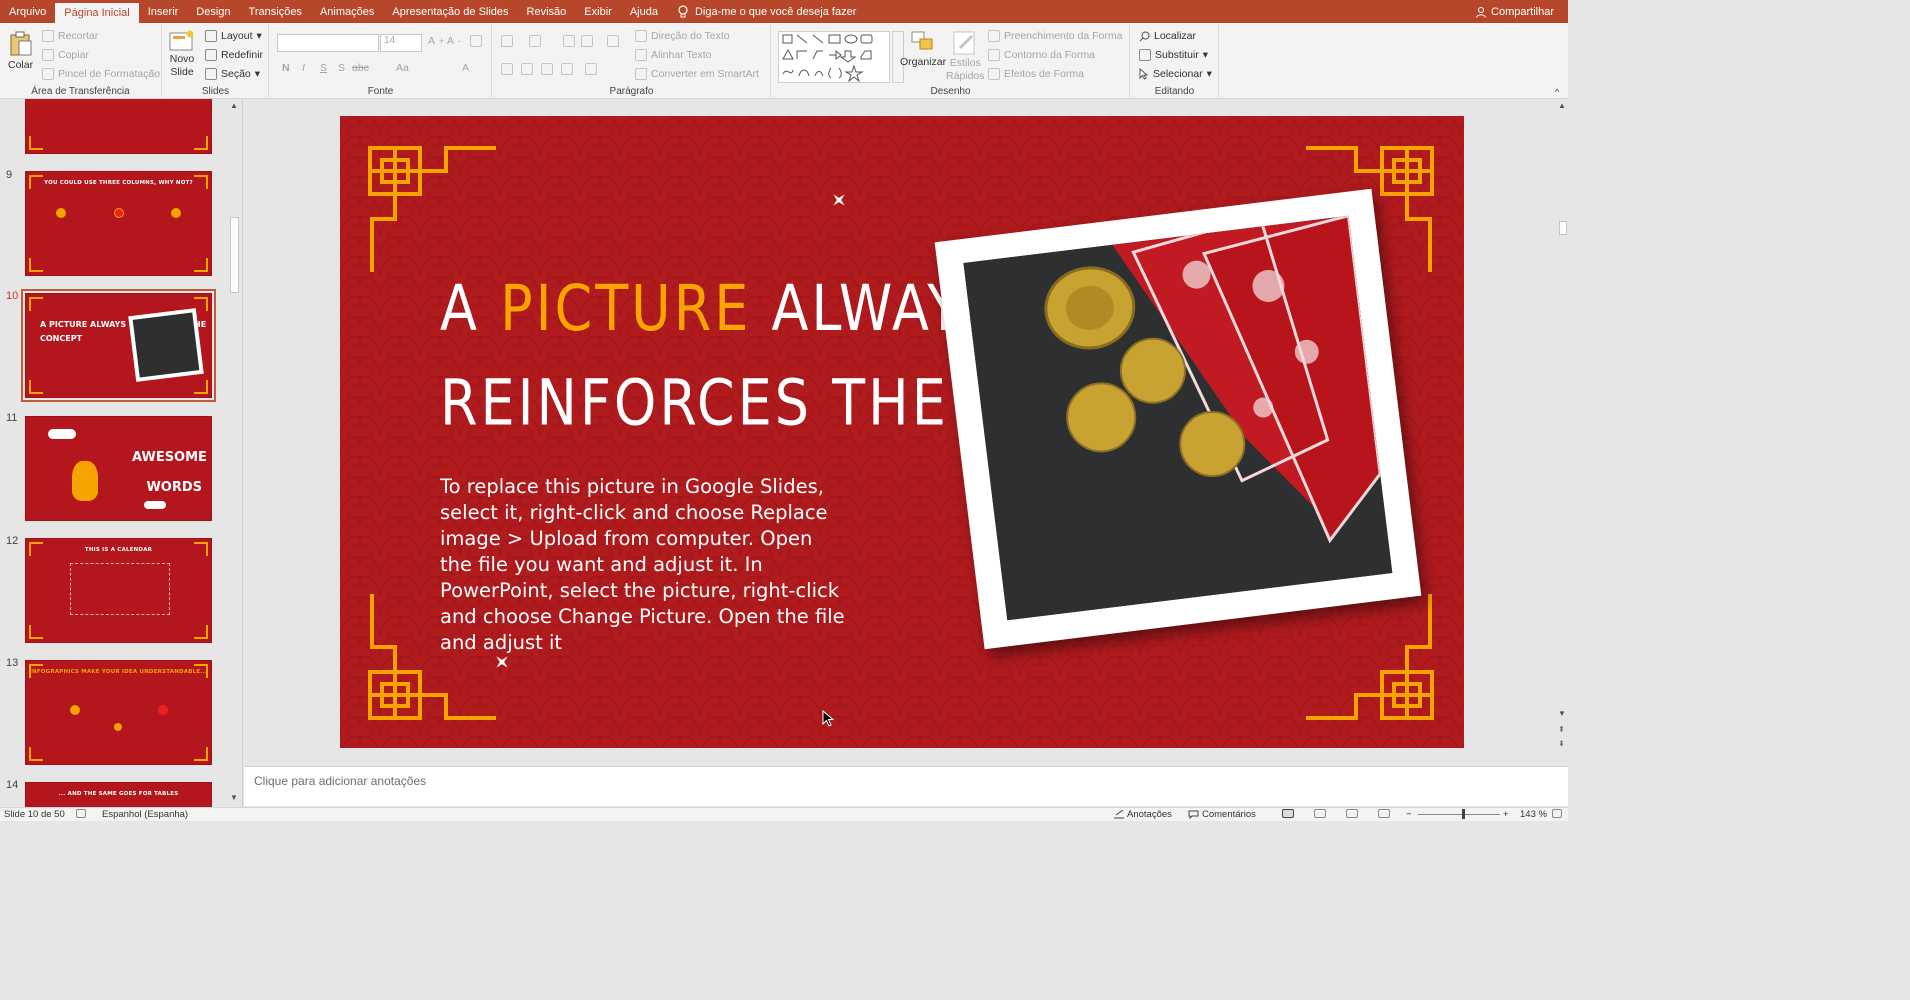  Describe the element at coordinates (1175, 74) in the screenshot. I see `select-button: Selecionar ▾` at that location.